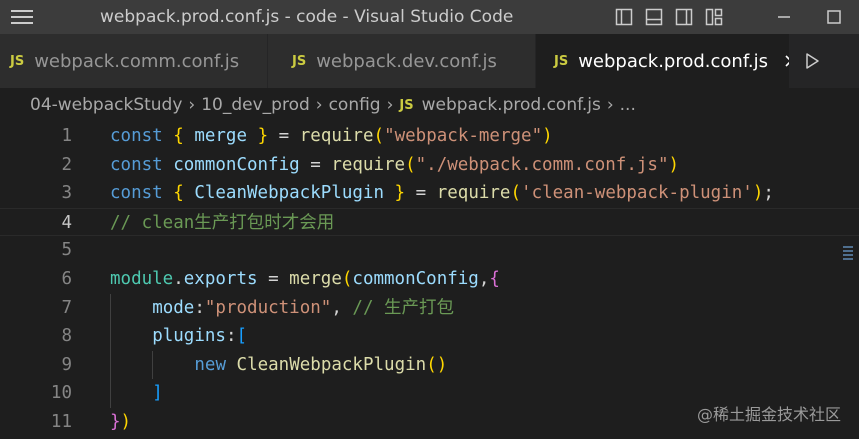  What do you see at coordinates (200, 336) in the screenshot?
I see `code-text: plugins:[` at bounding box center [200, 336].